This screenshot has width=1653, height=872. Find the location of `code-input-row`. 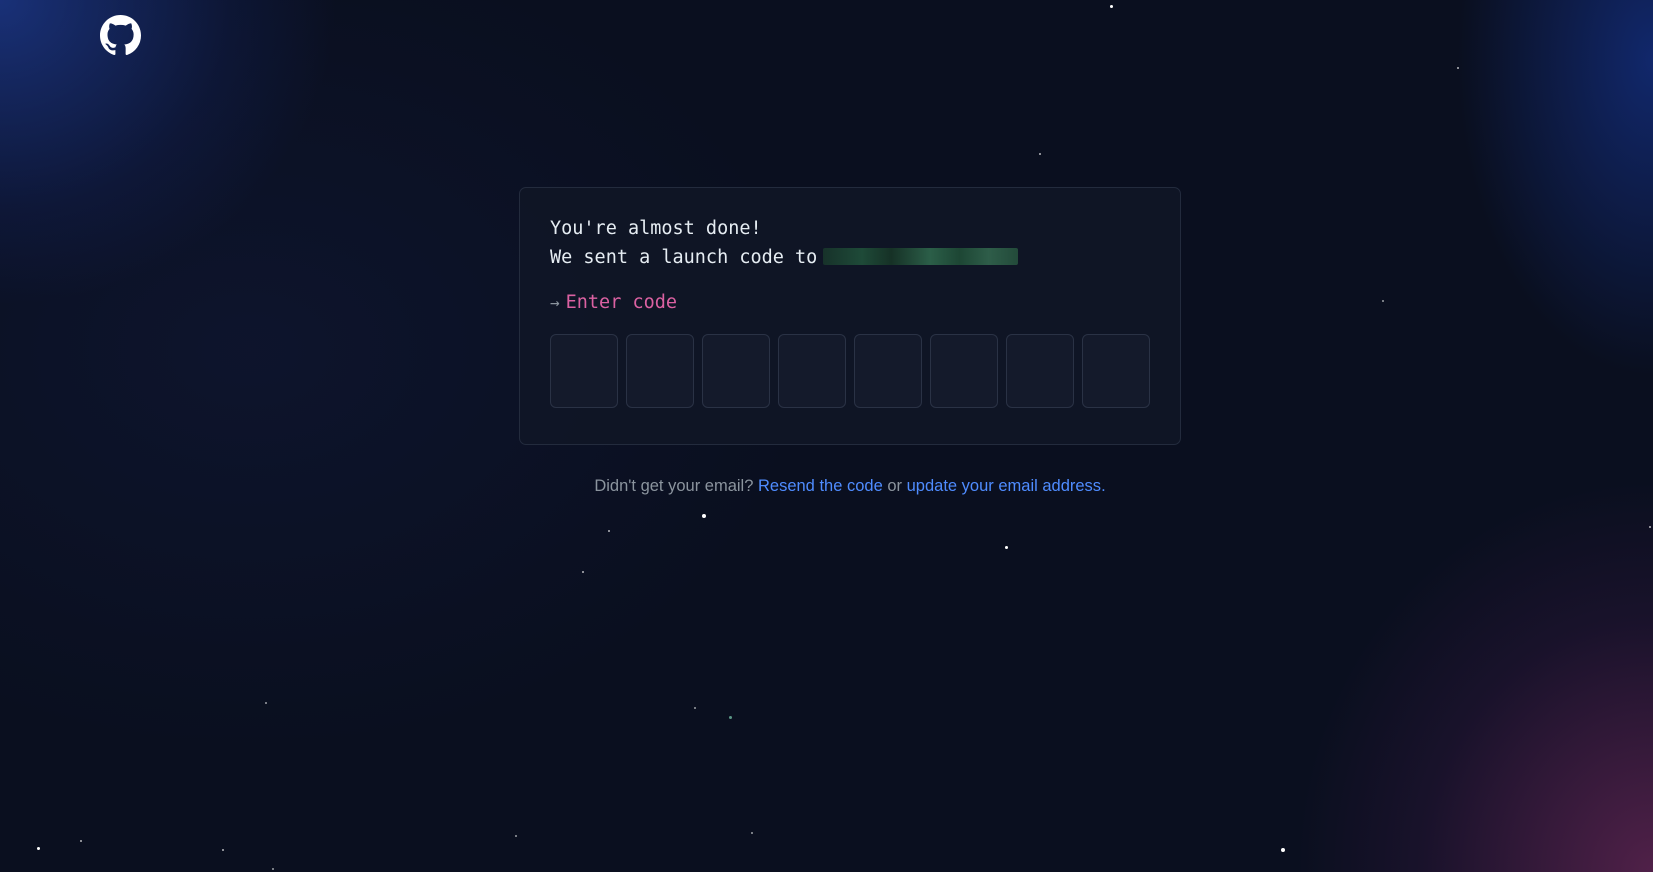

code-input-row is located at coordinates (850, 371).